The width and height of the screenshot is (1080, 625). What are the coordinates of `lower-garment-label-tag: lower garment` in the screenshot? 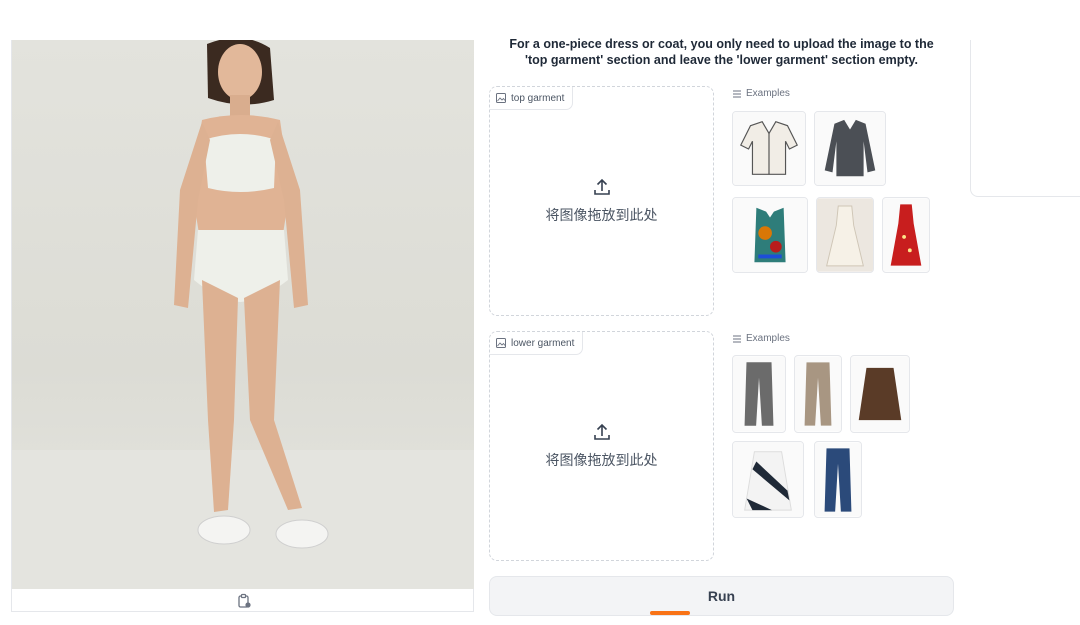 It's located at (537, 343).